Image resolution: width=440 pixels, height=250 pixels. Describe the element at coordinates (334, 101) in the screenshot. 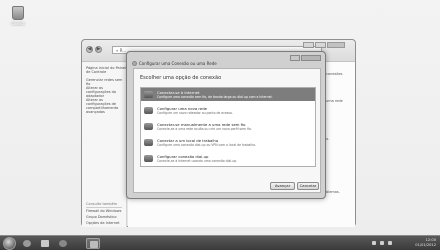

I see `content-fragment: uma rede` at that location.